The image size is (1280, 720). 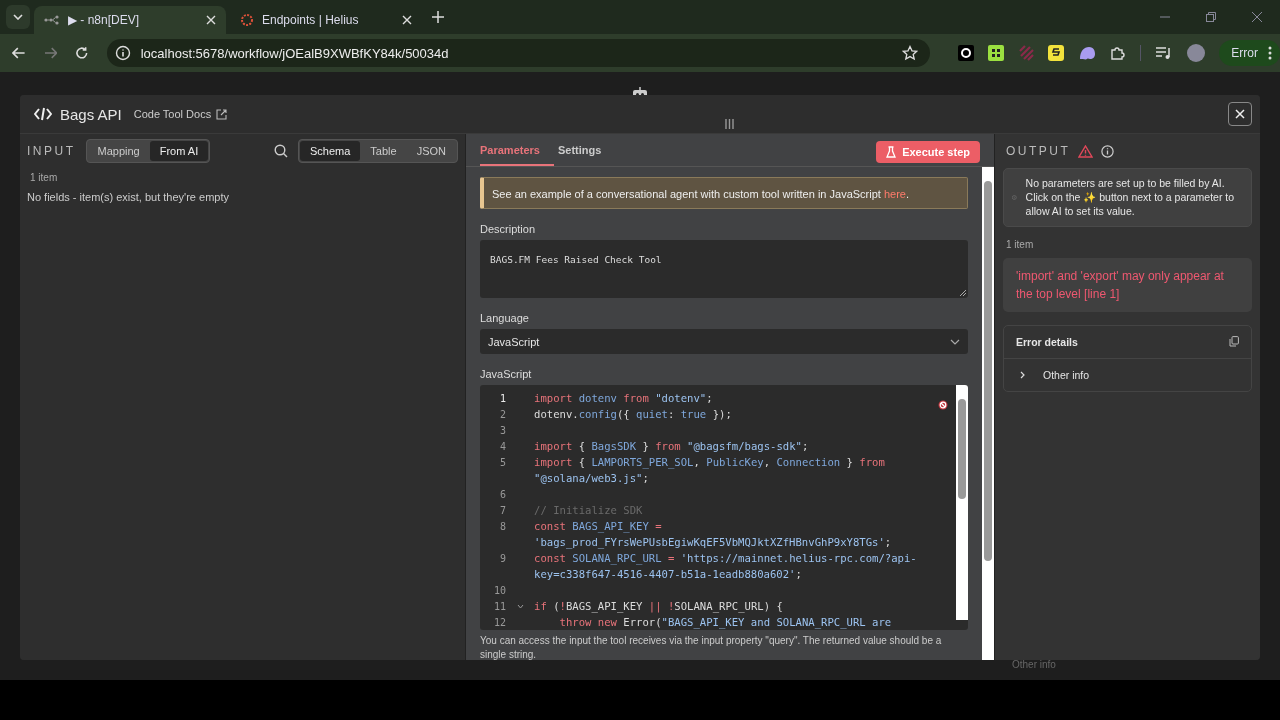 What do you see at coordinates (633, 414) in the screenshot?
I see `code-line: dotenv.config({ quiet: true });` at bounding box center [633, 414].